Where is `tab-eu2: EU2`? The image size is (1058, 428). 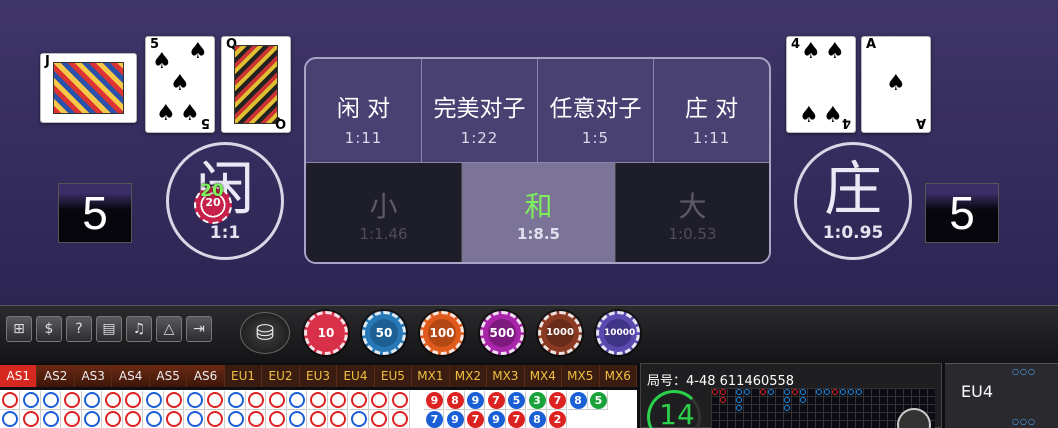
tab-eu2: EU2 is located at coordinates (281, 376).